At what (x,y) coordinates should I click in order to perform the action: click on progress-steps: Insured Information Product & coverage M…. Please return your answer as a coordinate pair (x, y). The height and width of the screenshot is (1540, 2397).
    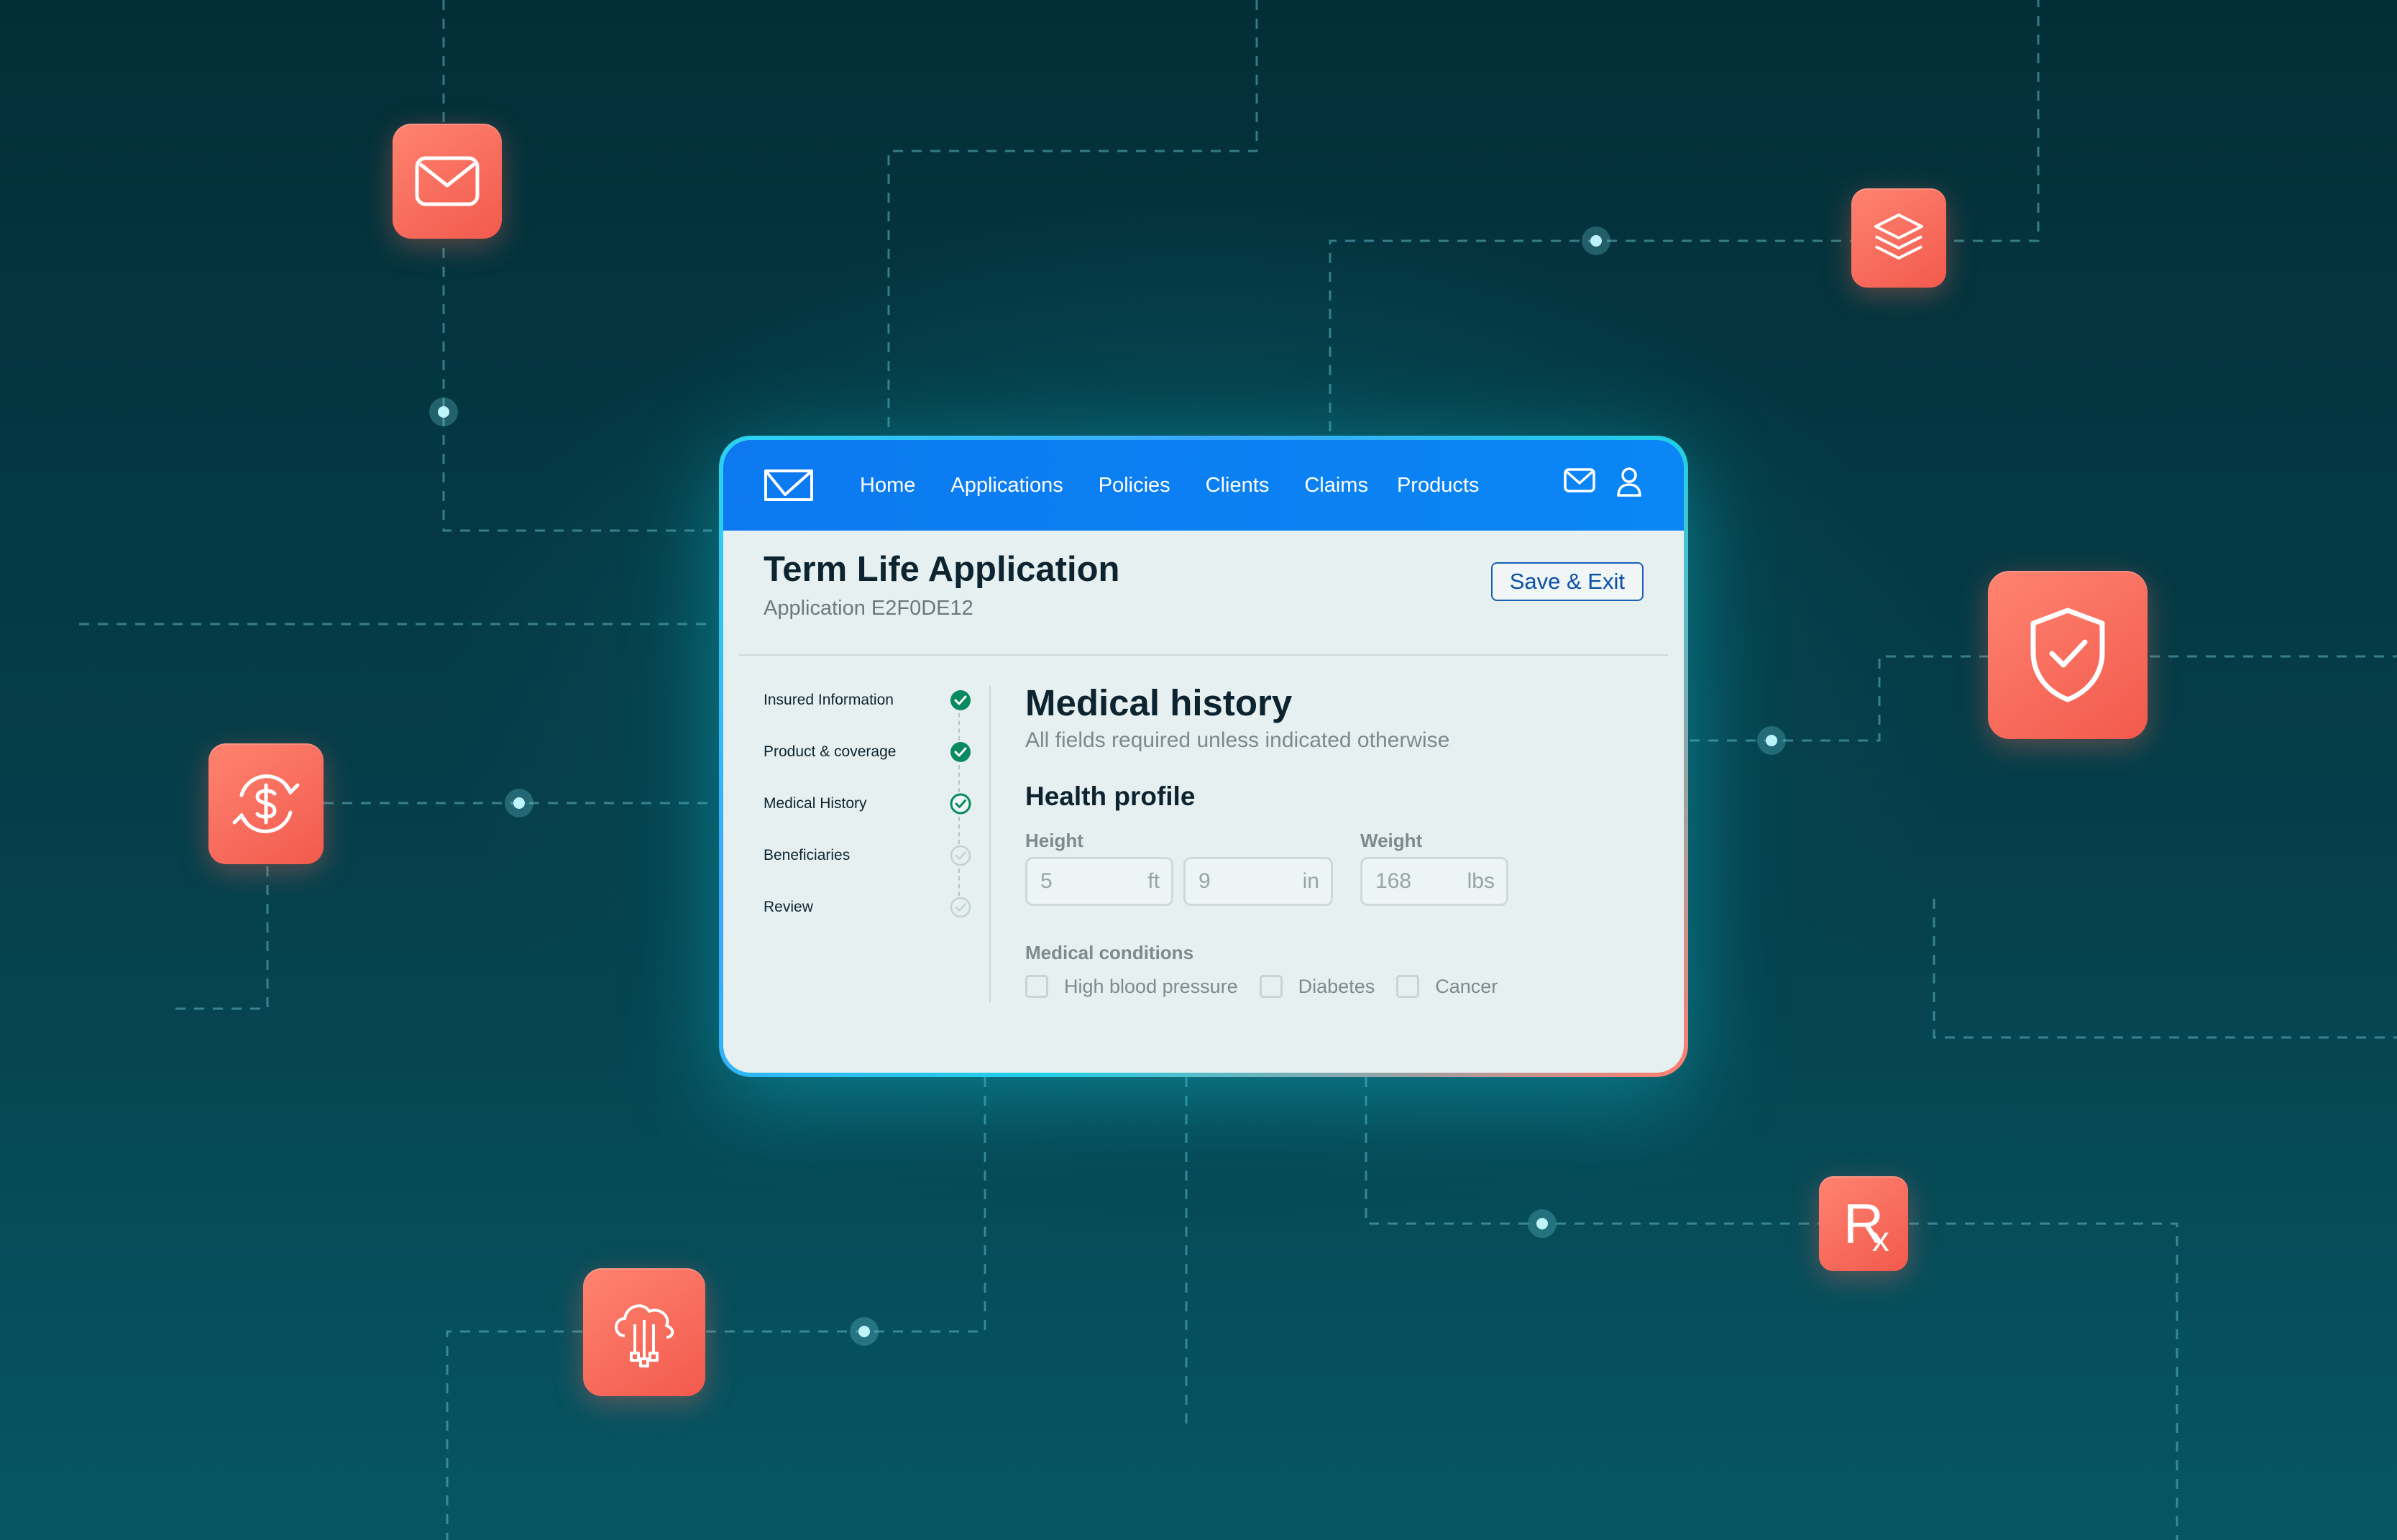
    Looking at the image, I should click on (868, 818).